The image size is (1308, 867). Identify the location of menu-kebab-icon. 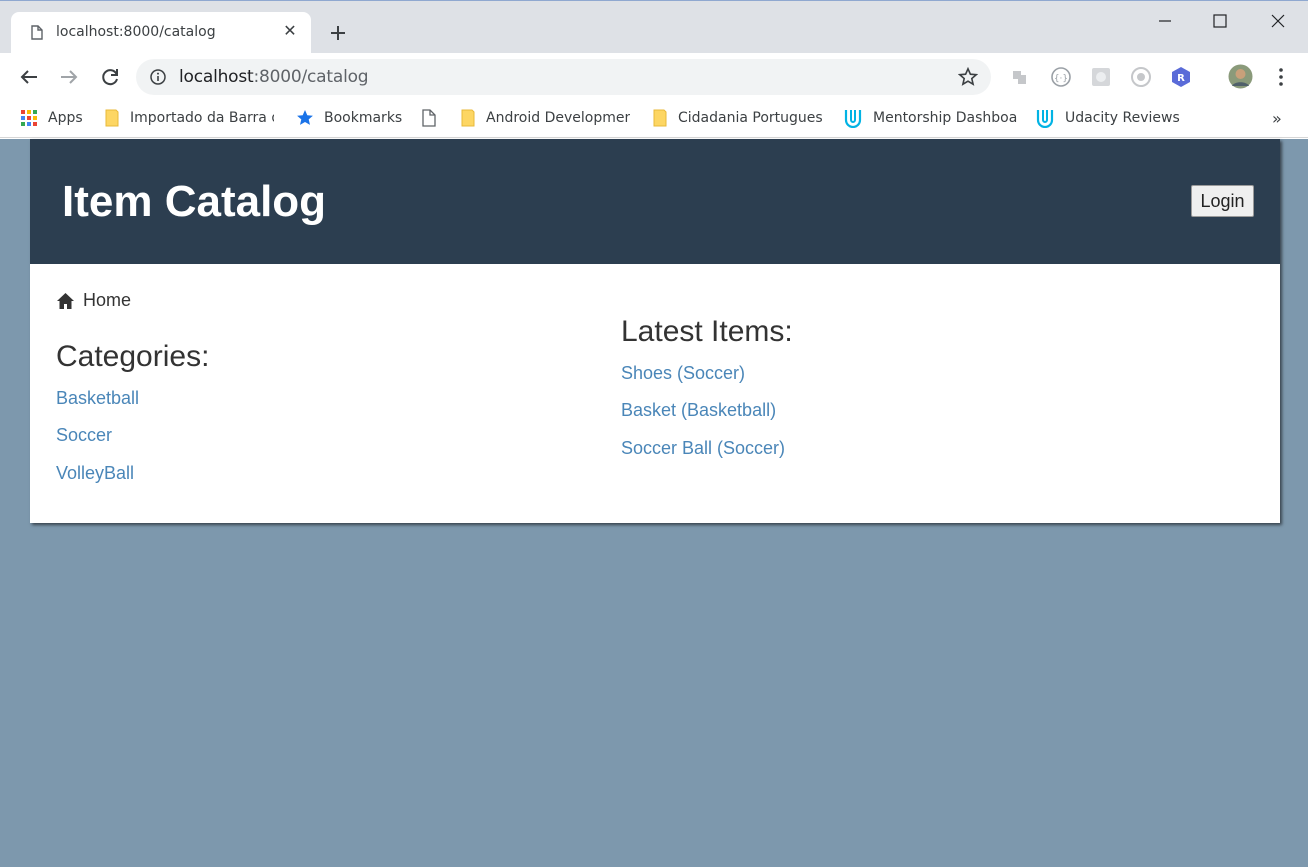
(1281, 77).